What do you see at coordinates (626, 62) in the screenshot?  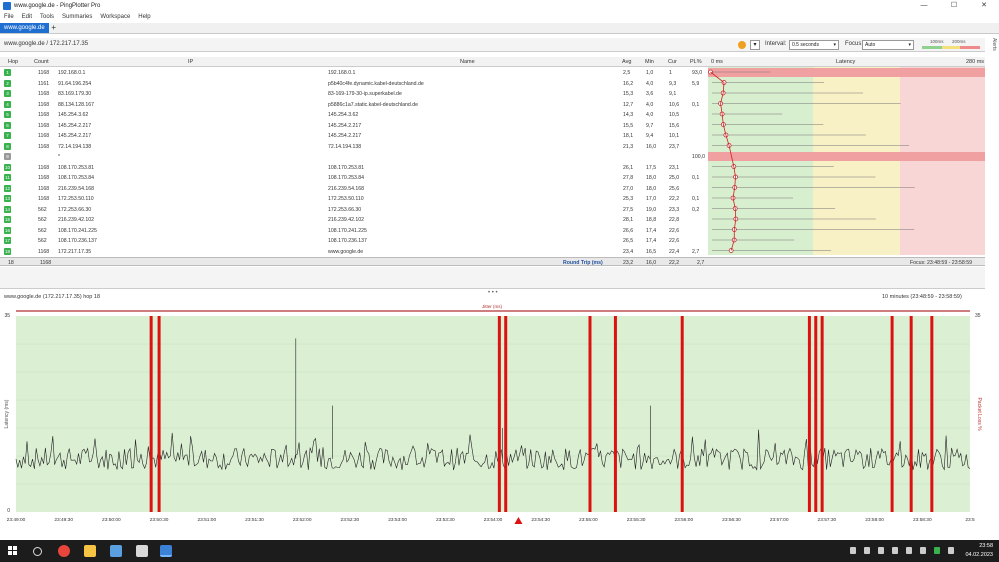 I see `col-avg: Avg` at bounding box center [626, 62].